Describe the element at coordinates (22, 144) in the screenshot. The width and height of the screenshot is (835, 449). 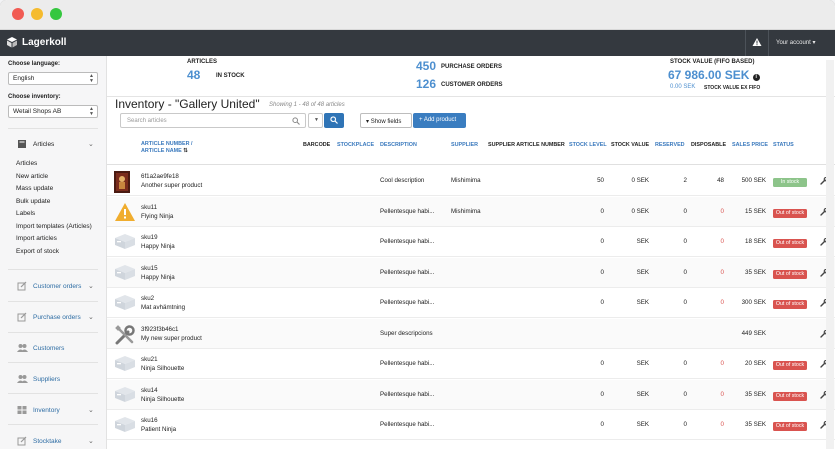
I see `articles-icon` at that location.